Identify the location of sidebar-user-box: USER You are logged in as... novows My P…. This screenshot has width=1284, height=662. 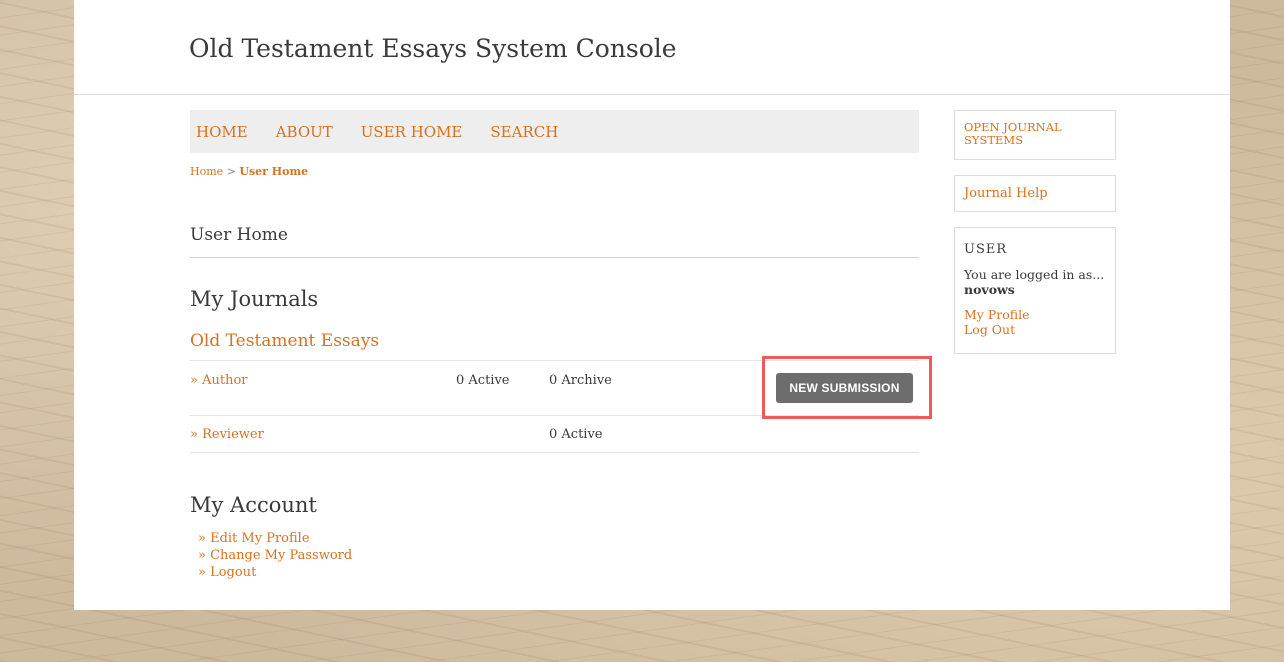
(1035, 290).